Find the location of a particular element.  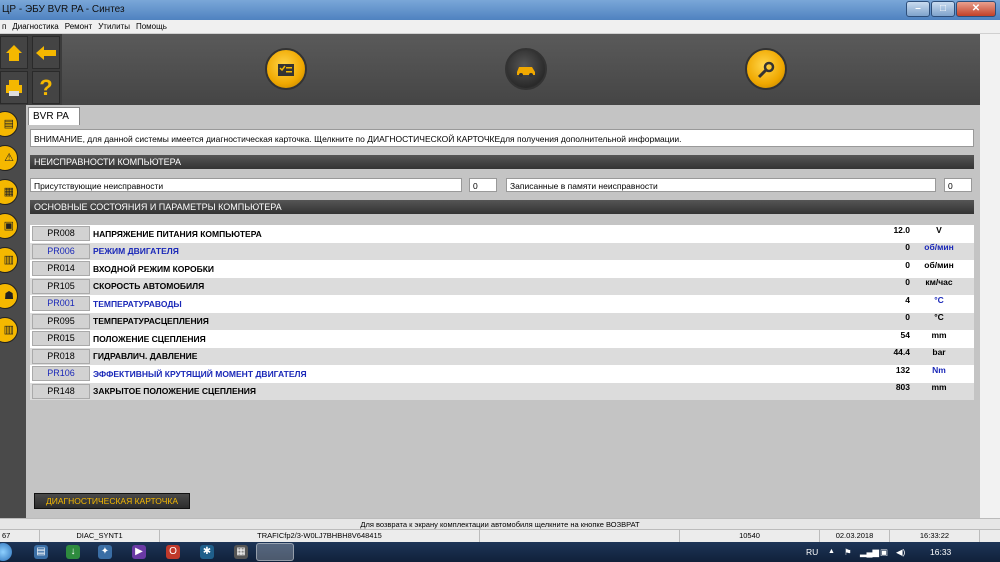

param-row: PR014 ВХОДНОЙ РЕЖИМ КОРОБКИ 0 об/мин is located at coordinates (502, 269).